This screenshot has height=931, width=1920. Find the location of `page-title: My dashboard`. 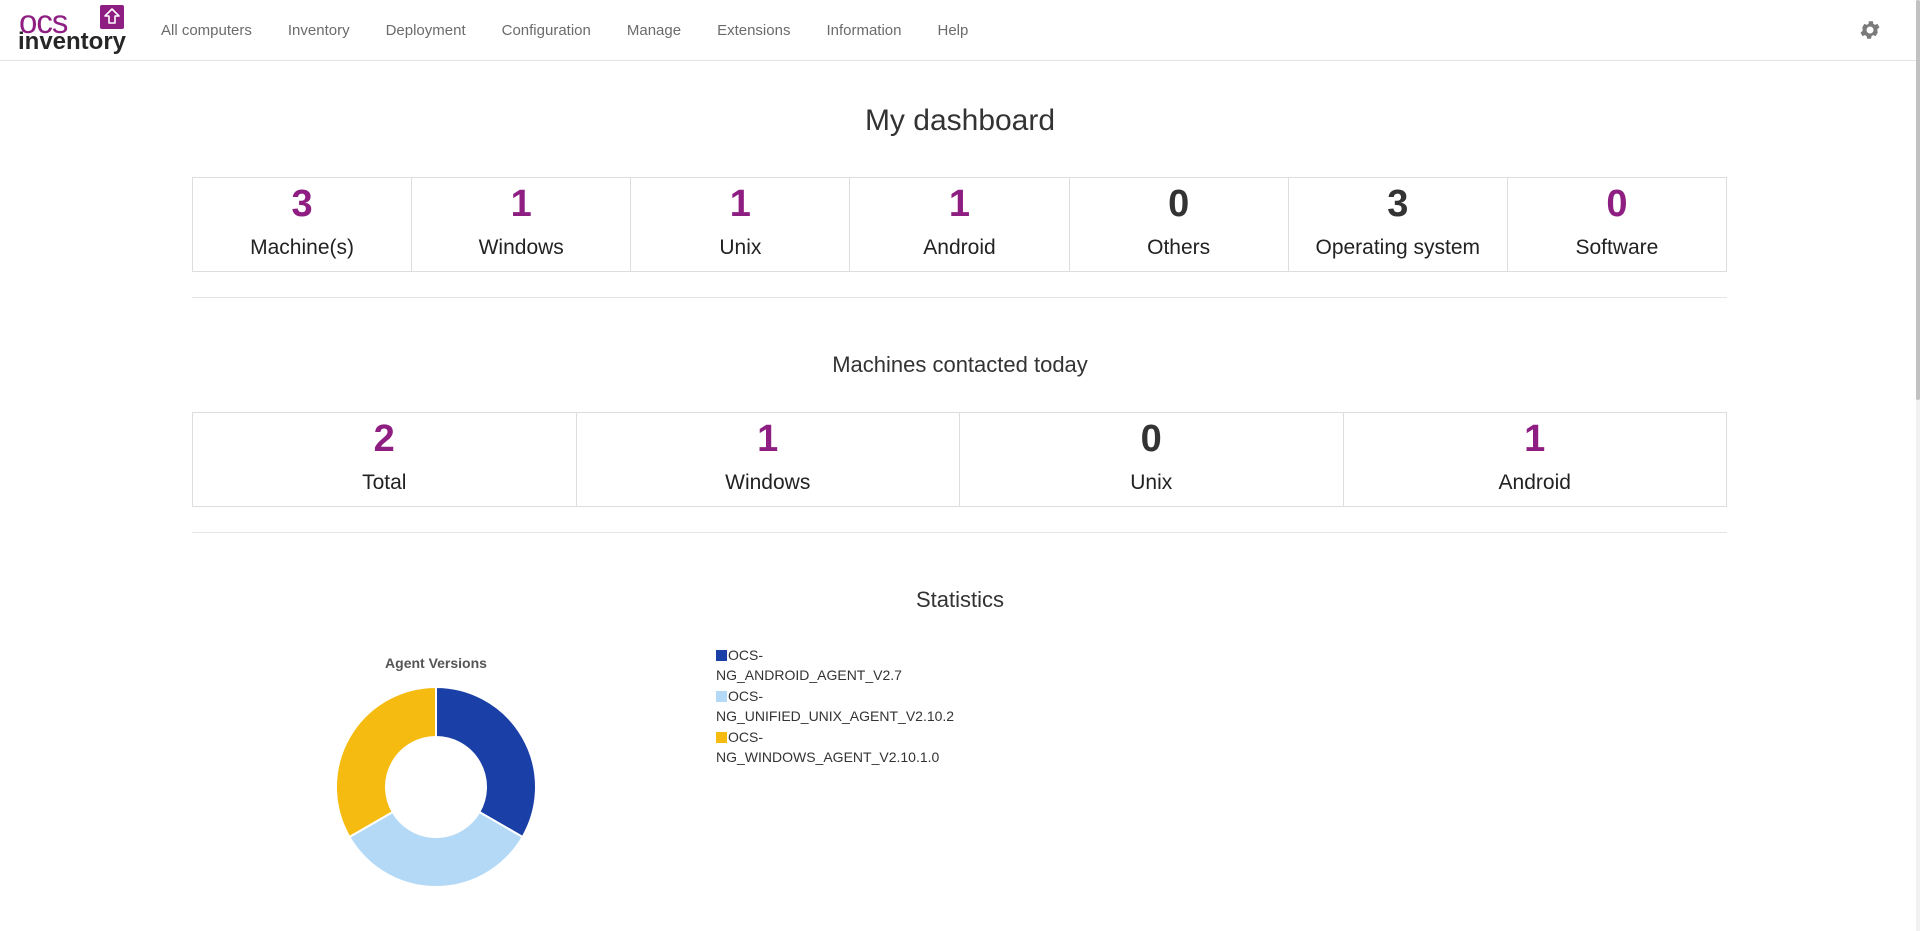

page-title: My dashboard is located at coordinates (960, 120).